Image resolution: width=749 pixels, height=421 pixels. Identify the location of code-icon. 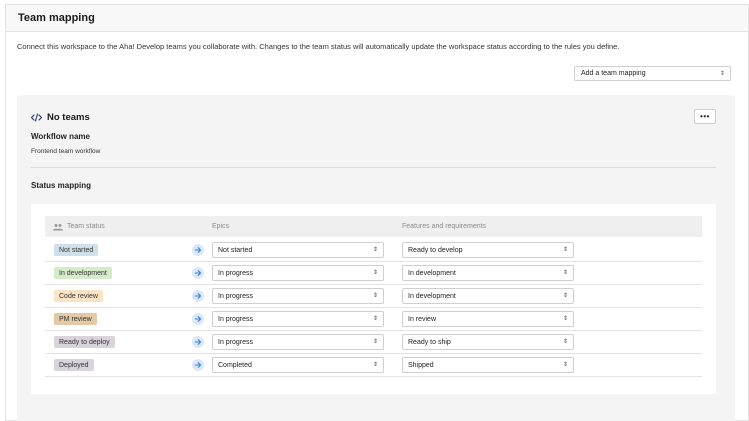
(36, 117).